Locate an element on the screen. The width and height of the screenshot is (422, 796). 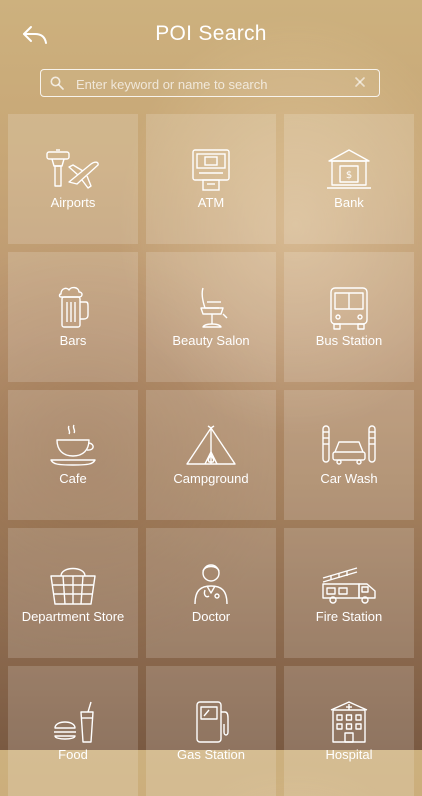
category-label: Bus Station is located at coordinates (349, 340).